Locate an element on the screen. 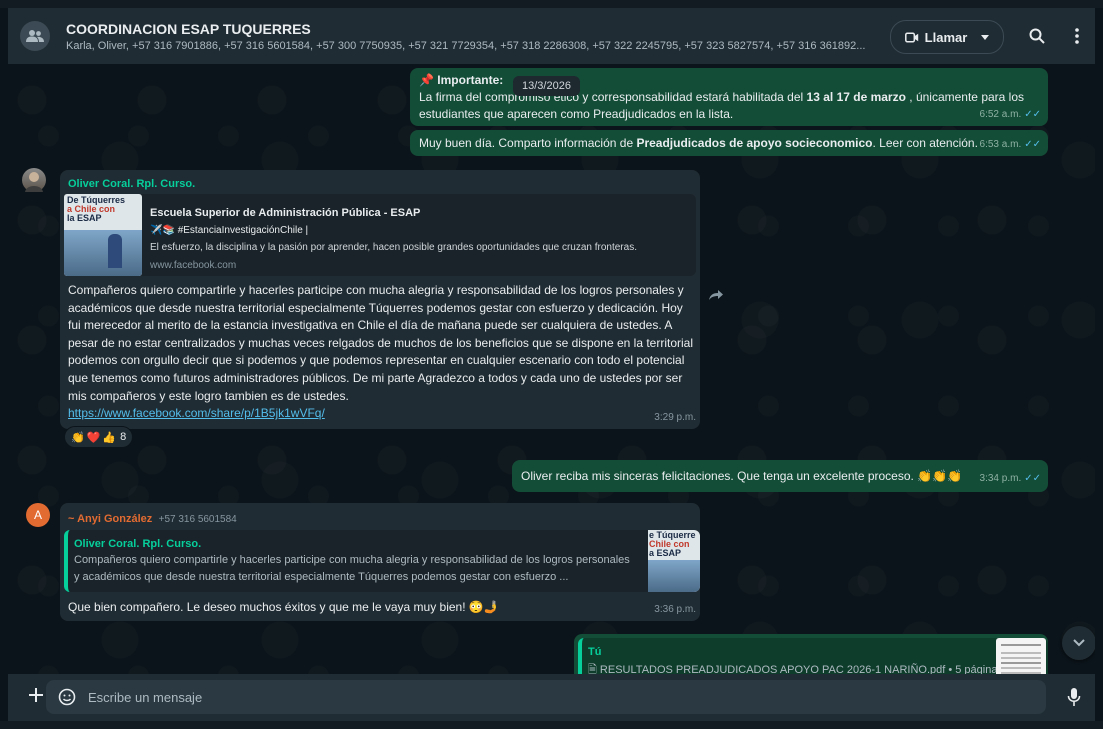 This screenshot has height=729, width=1103. search-button is located at coordinates (1037, 36).